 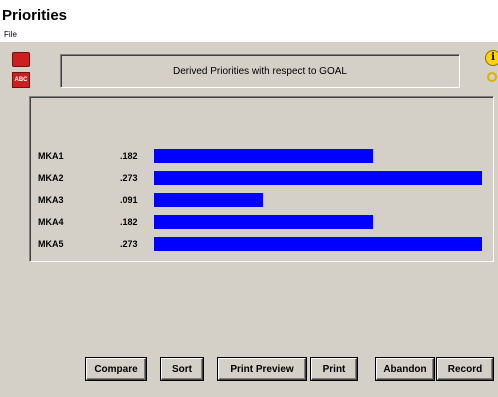 What do you see at coordinates (129, 200) in the screenshot?
I see `row-value: .091` at bounding box center [129, 200].